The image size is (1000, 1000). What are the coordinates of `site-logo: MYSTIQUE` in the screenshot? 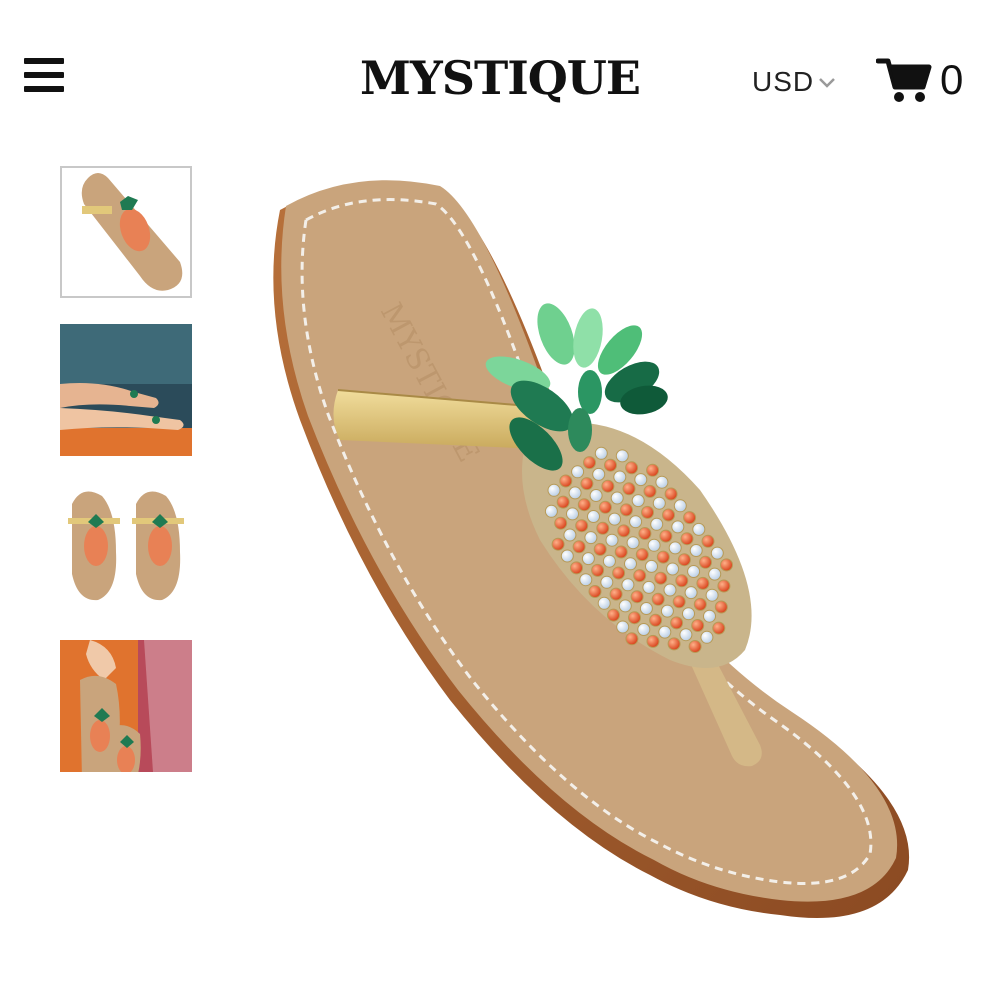 It's located at (500, 78).